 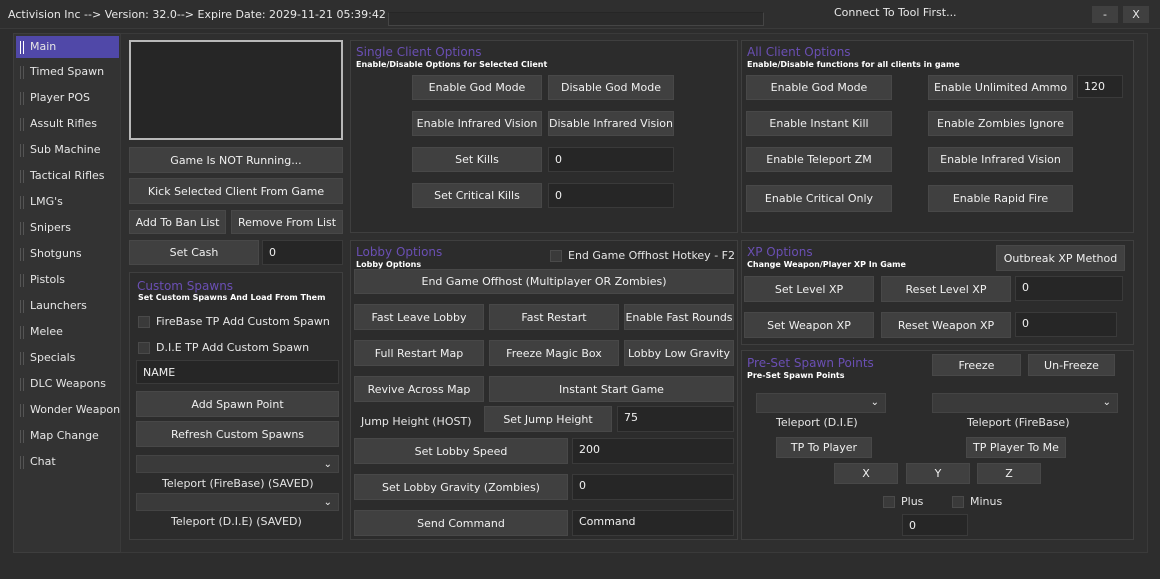 What do you see at coordinates (236, 521) in the screenshot?
I see `teleport-die-saved-label: Teleport (D.I.E) (SAVED)` at bounding box center [236, 521].